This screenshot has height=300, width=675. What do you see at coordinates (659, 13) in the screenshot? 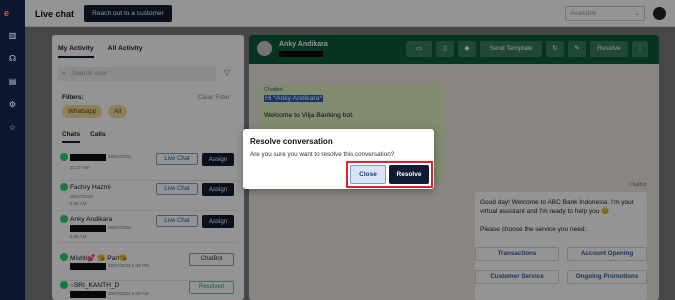
I see `user-avatar` at bounding box center [659, 13].